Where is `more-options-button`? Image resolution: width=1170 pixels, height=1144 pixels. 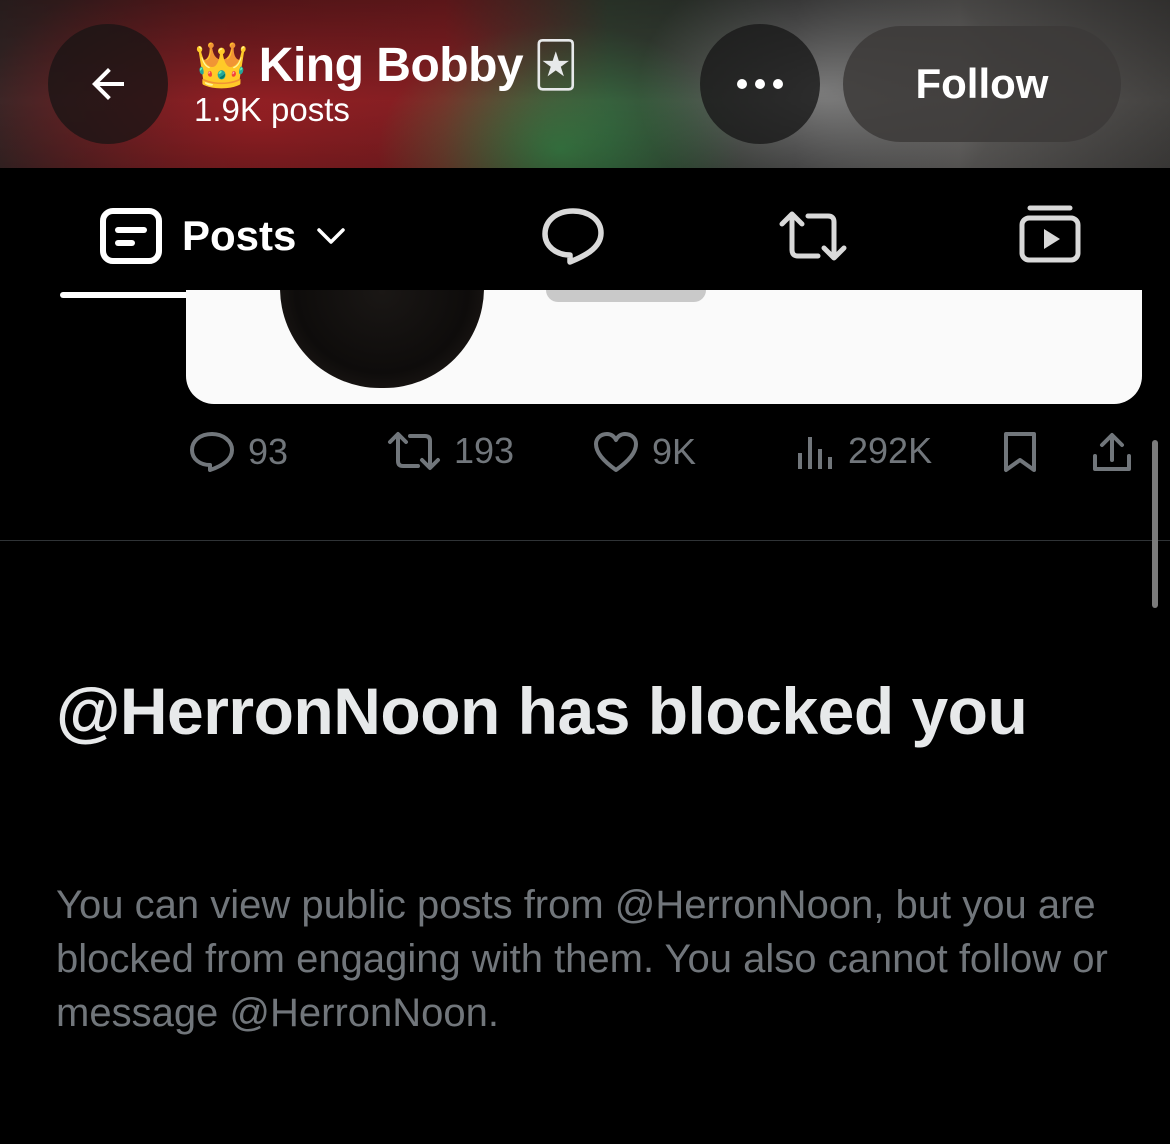 more-options-button is located at coordinates (760, 84).